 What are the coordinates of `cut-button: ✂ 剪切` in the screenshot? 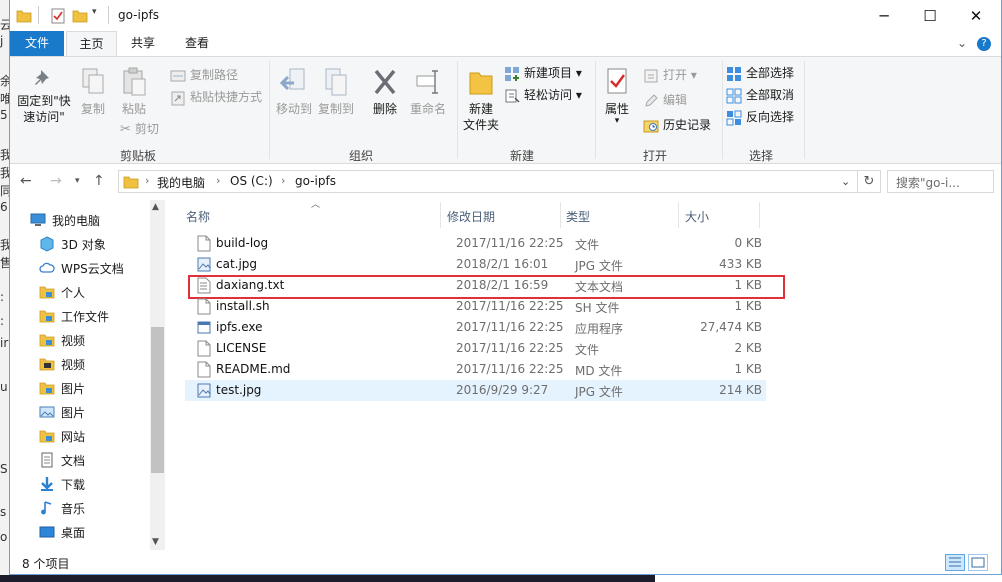 It's located at (139, 129).